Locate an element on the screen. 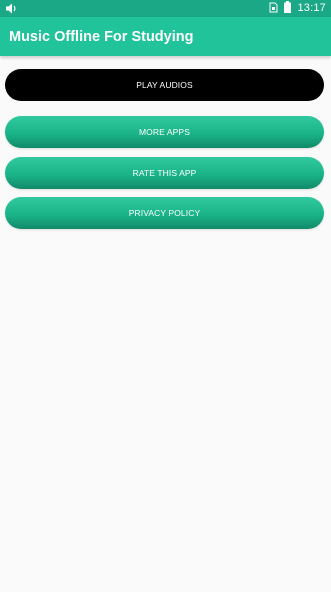 The image size is (331, 592). app-toolbar: Music Offline For Studying is located at coordinates (165, 36).